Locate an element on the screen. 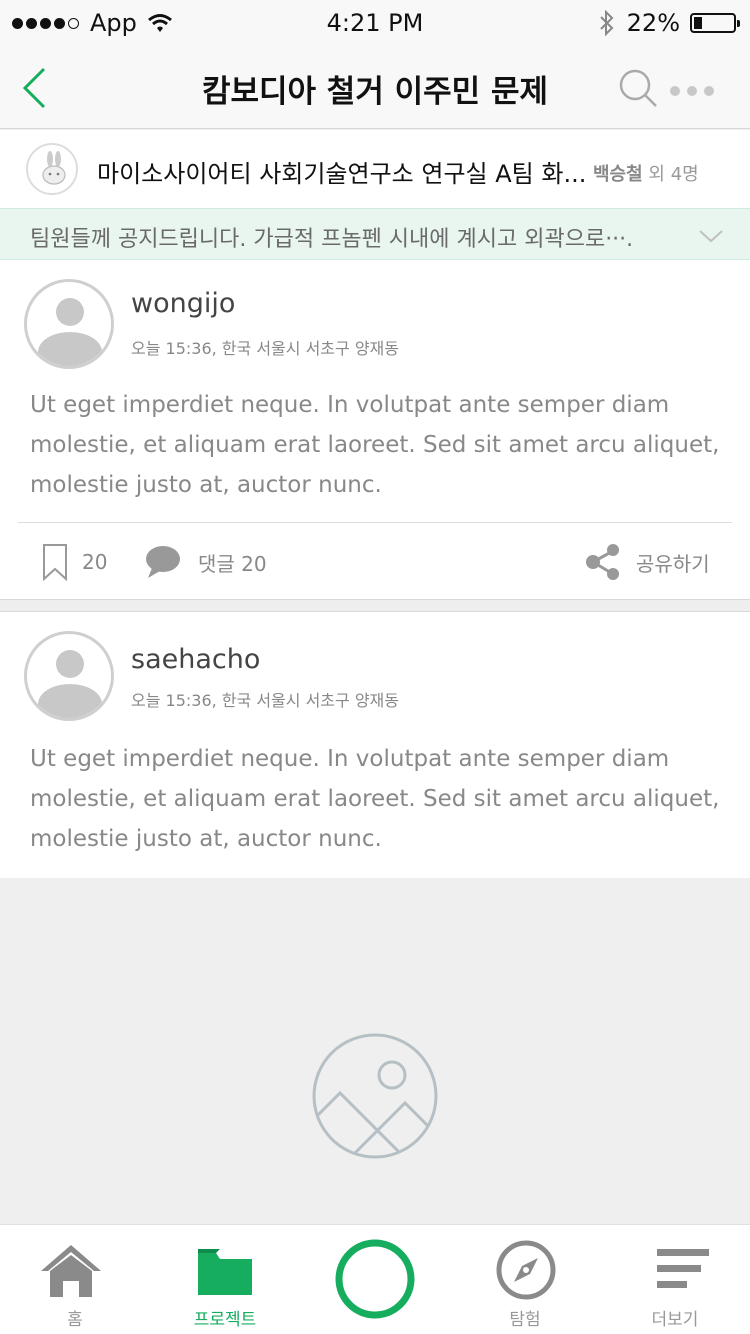  notice-bar: 팀원들께 공지드립니다. 가급적 프놈펜 시내에 계시고 외곽으로···. is located at coordinates (375, 234).